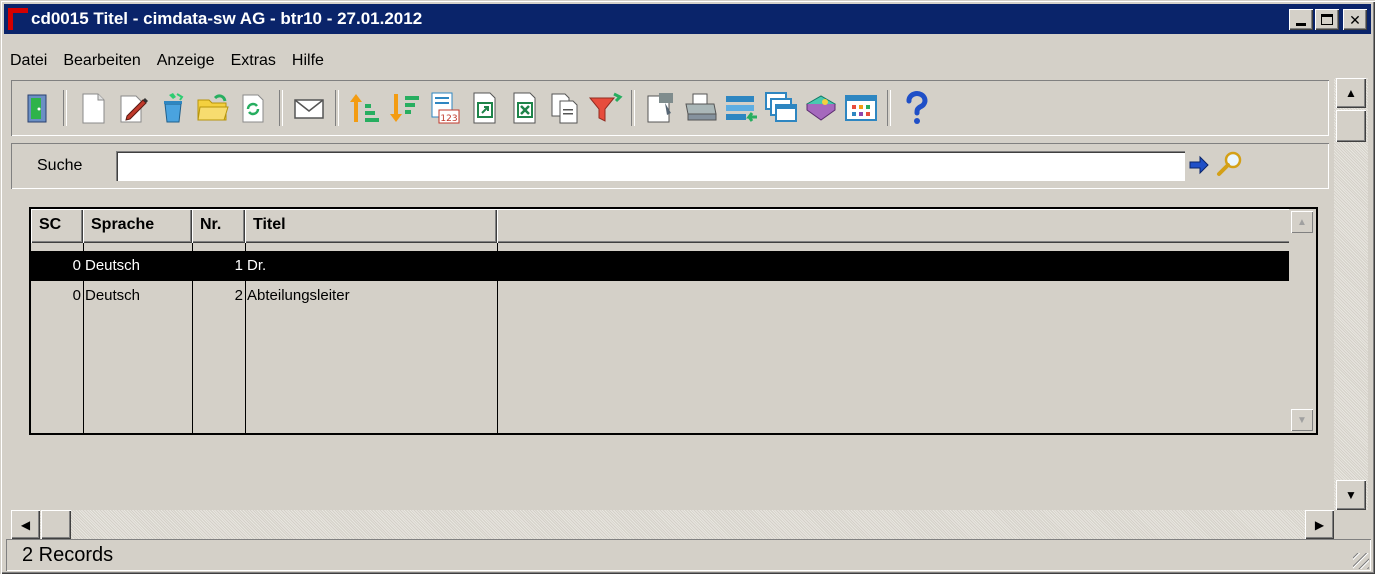 The image size is (1375, 574). I want to click on table-scroll-up-button: ▲, so click(1302, 222).